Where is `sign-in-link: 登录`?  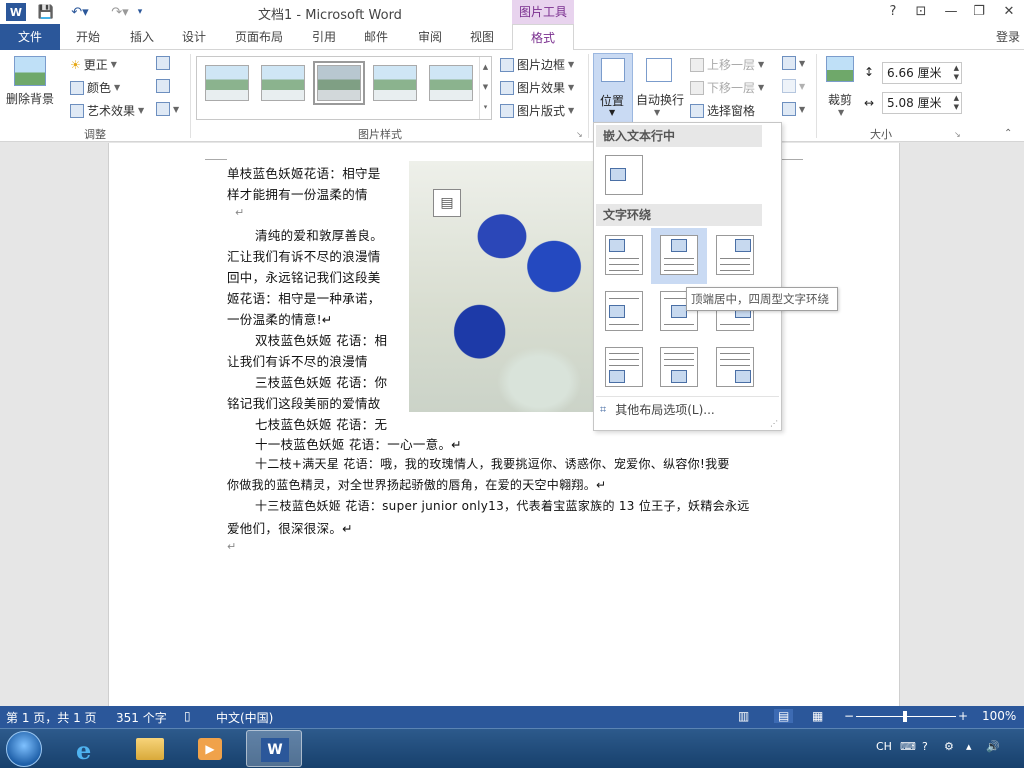 sign-in-link: 登录 is located at coordinates (1008, 37).